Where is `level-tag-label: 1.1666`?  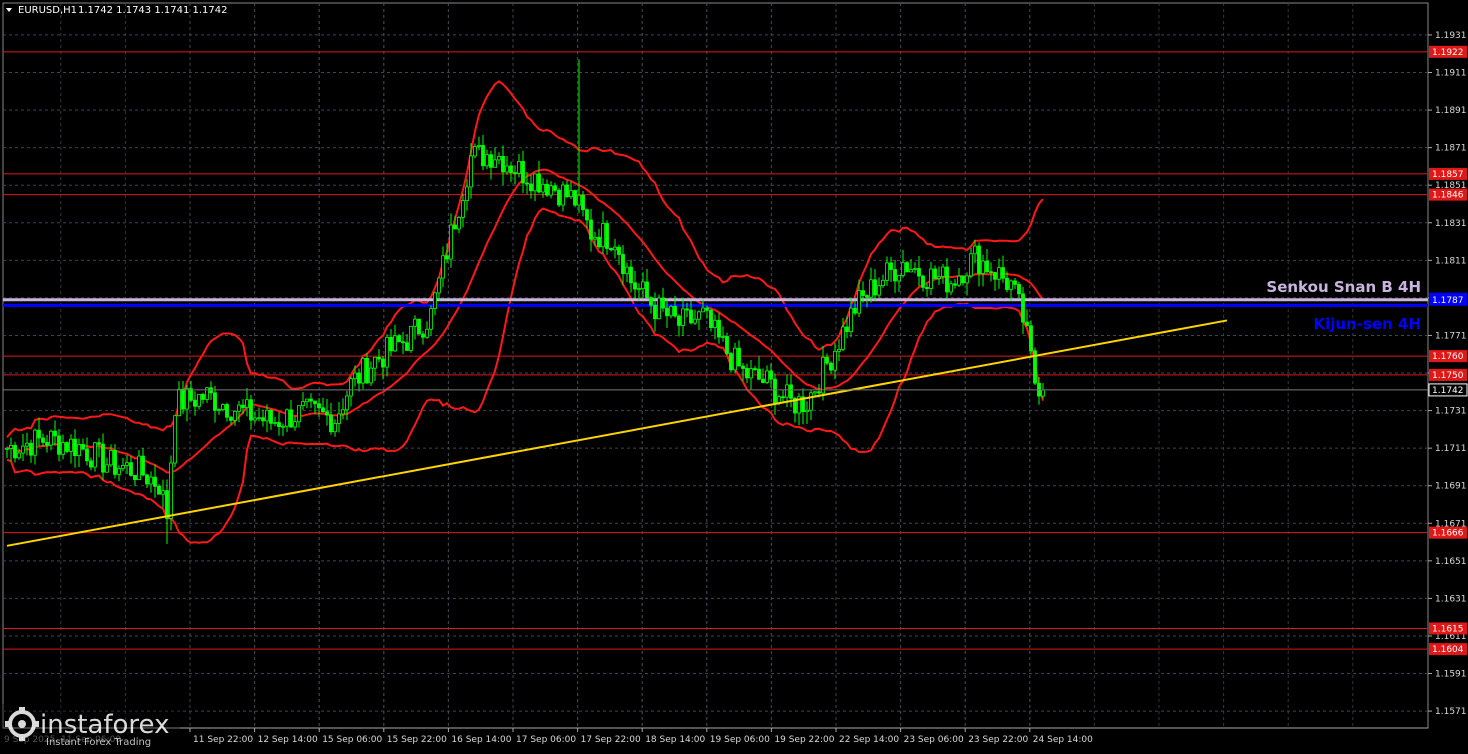 level-tag-label: 1.1666 is located at coordinates (1448, 534).